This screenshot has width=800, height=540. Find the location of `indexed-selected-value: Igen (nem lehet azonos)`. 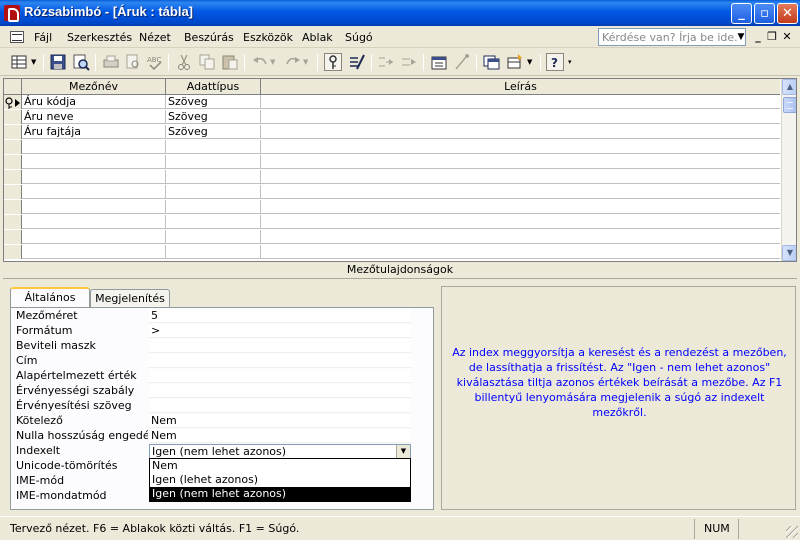

indexed-selected-value: Igen (nem lehet azonos) is located at coordinates (219, 451).